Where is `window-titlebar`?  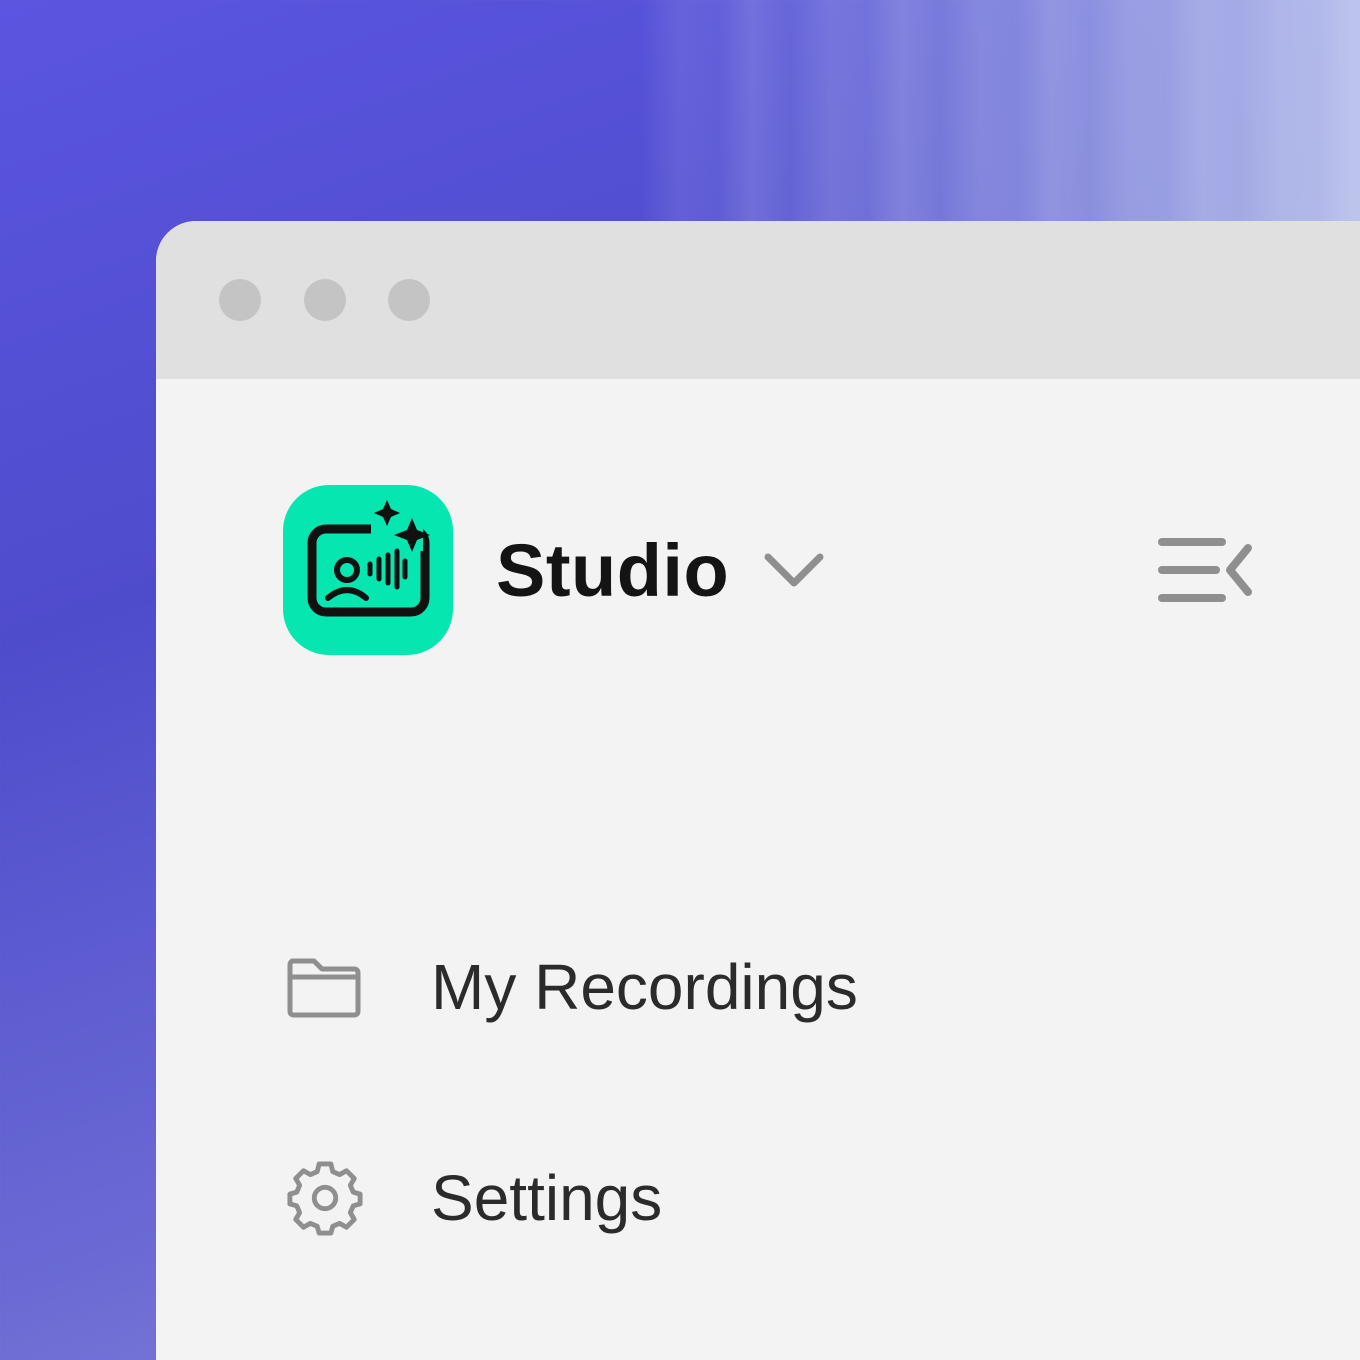
window-titlebar is located at coordinates (758, 300).